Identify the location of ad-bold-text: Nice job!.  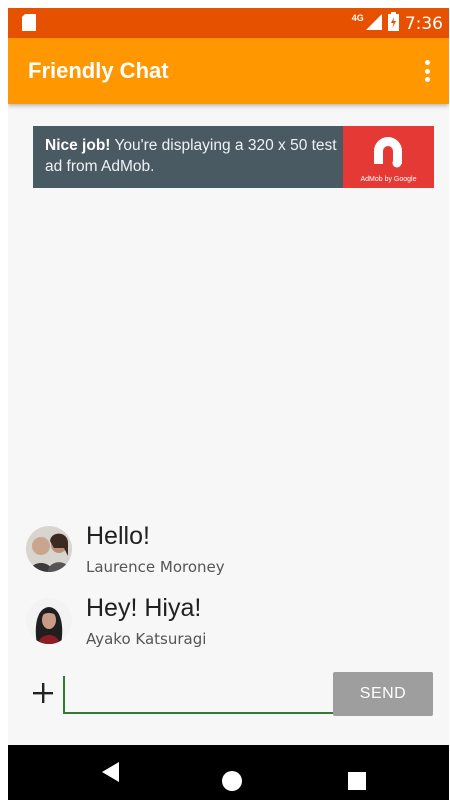
(78, 145).